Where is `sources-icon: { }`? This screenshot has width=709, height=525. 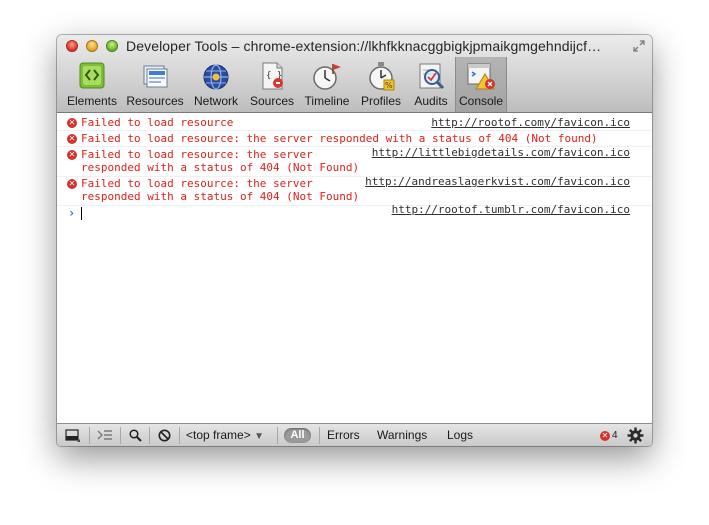 sources-icon: { } is located at coordinates (272, 76).